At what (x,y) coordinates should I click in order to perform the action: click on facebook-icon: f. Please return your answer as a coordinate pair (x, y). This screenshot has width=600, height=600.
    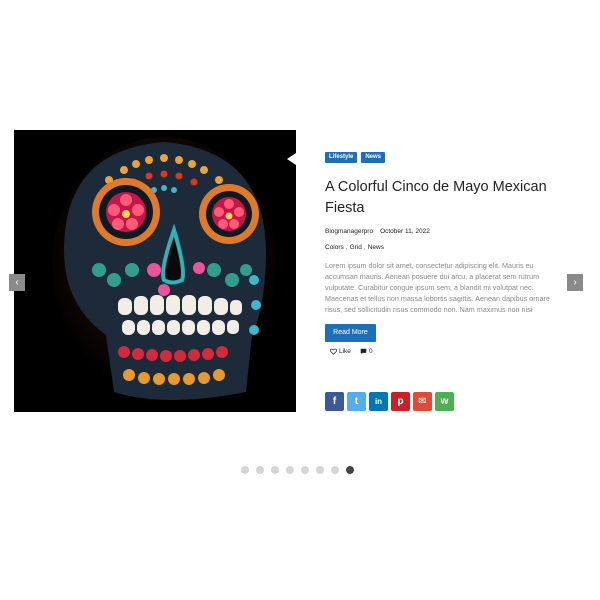
    Looking at the image, I should click on (334, 401).